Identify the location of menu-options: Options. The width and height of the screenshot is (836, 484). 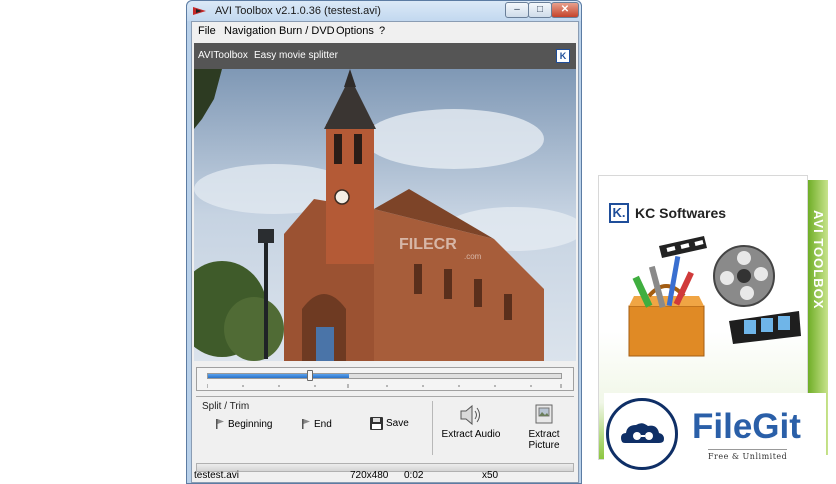
(355, 31).